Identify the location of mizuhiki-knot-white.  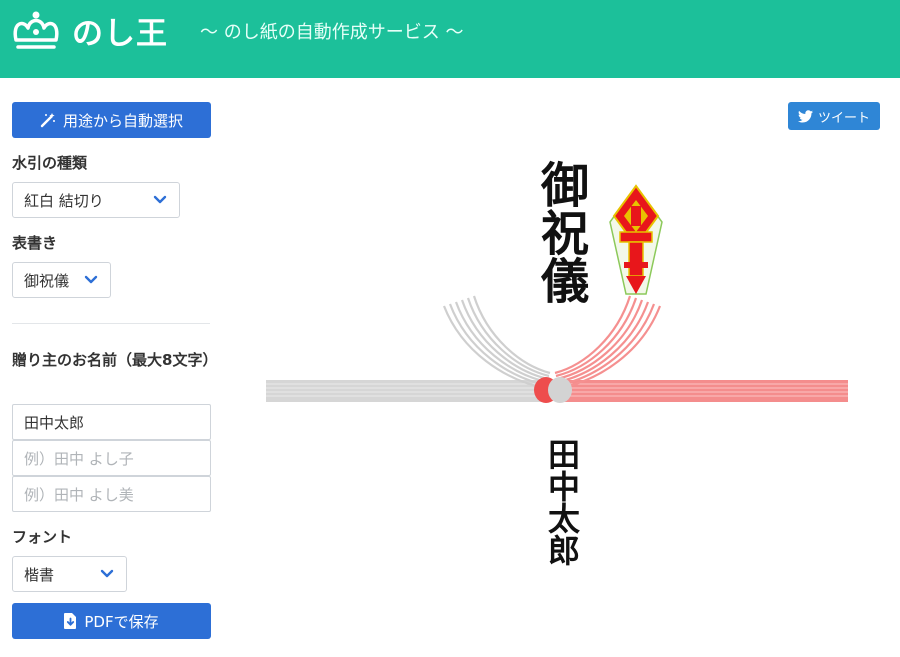
(560, 390).